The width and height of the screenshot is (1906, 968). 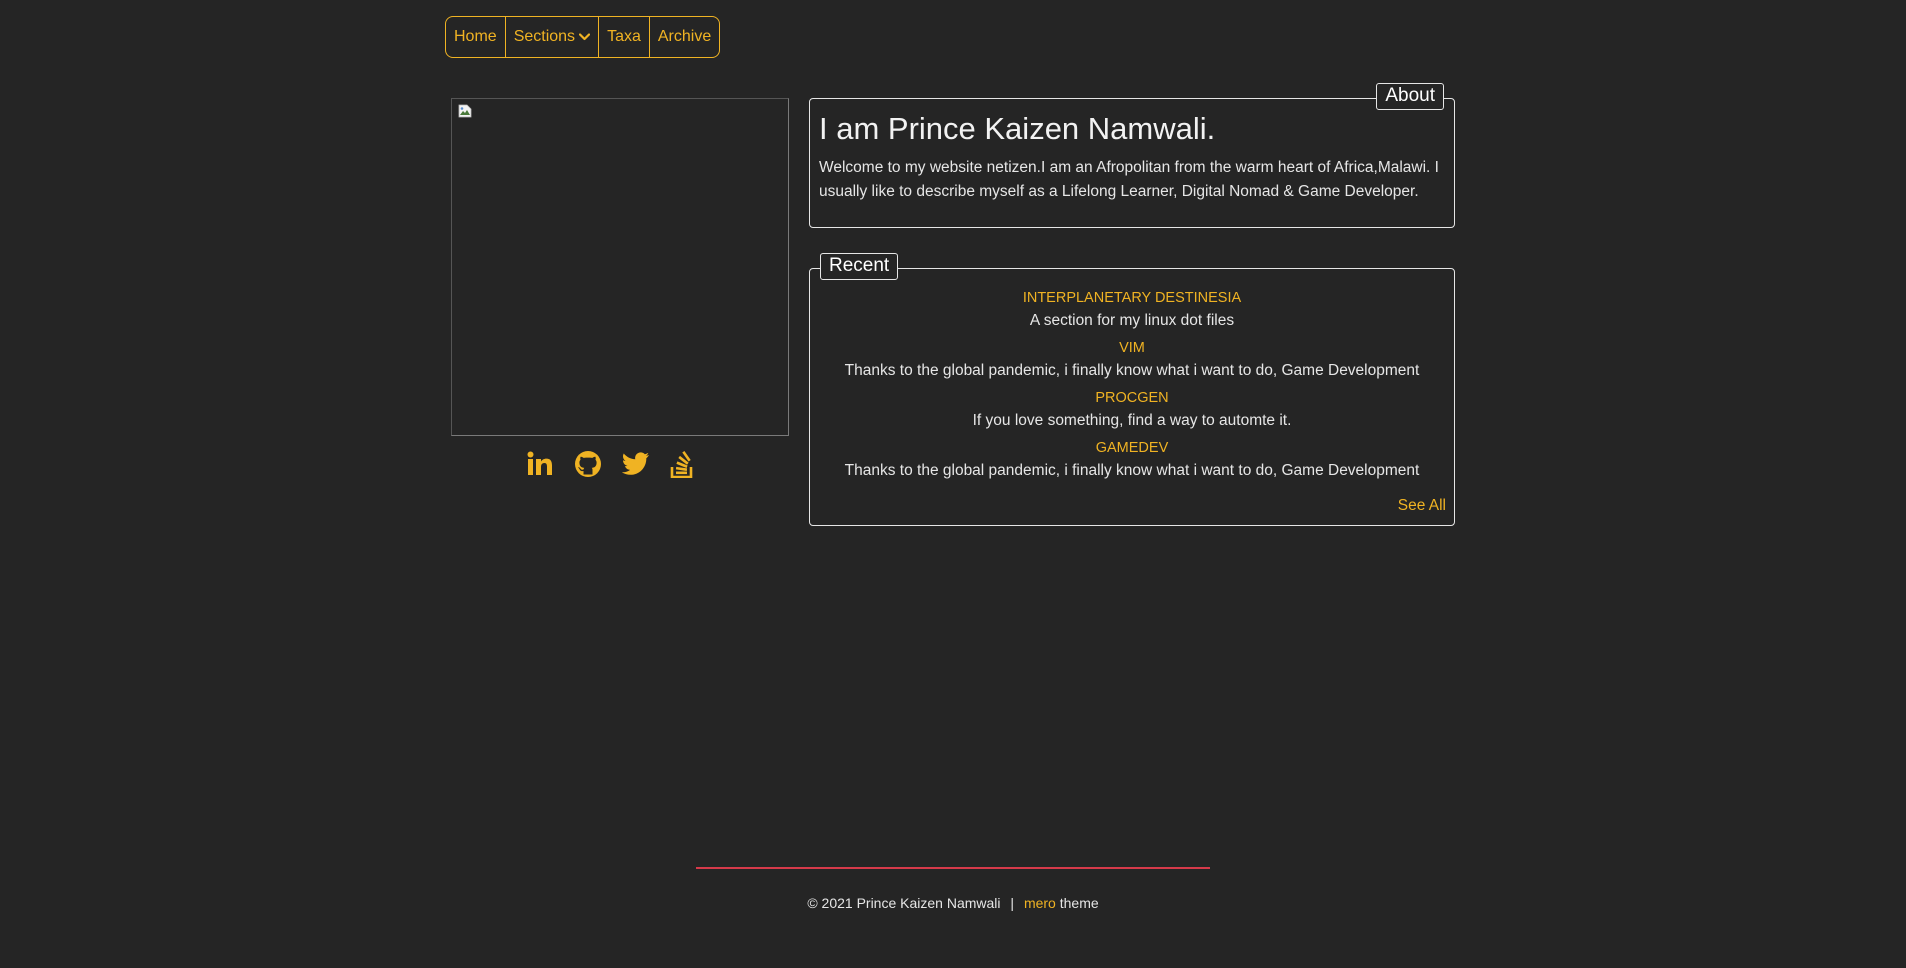 What do you see at coordinates (1017, 128) in the screenshot?
I see `about-heading: I am Prince Kaizen Namwali.` at bounding box center [1017, 128].